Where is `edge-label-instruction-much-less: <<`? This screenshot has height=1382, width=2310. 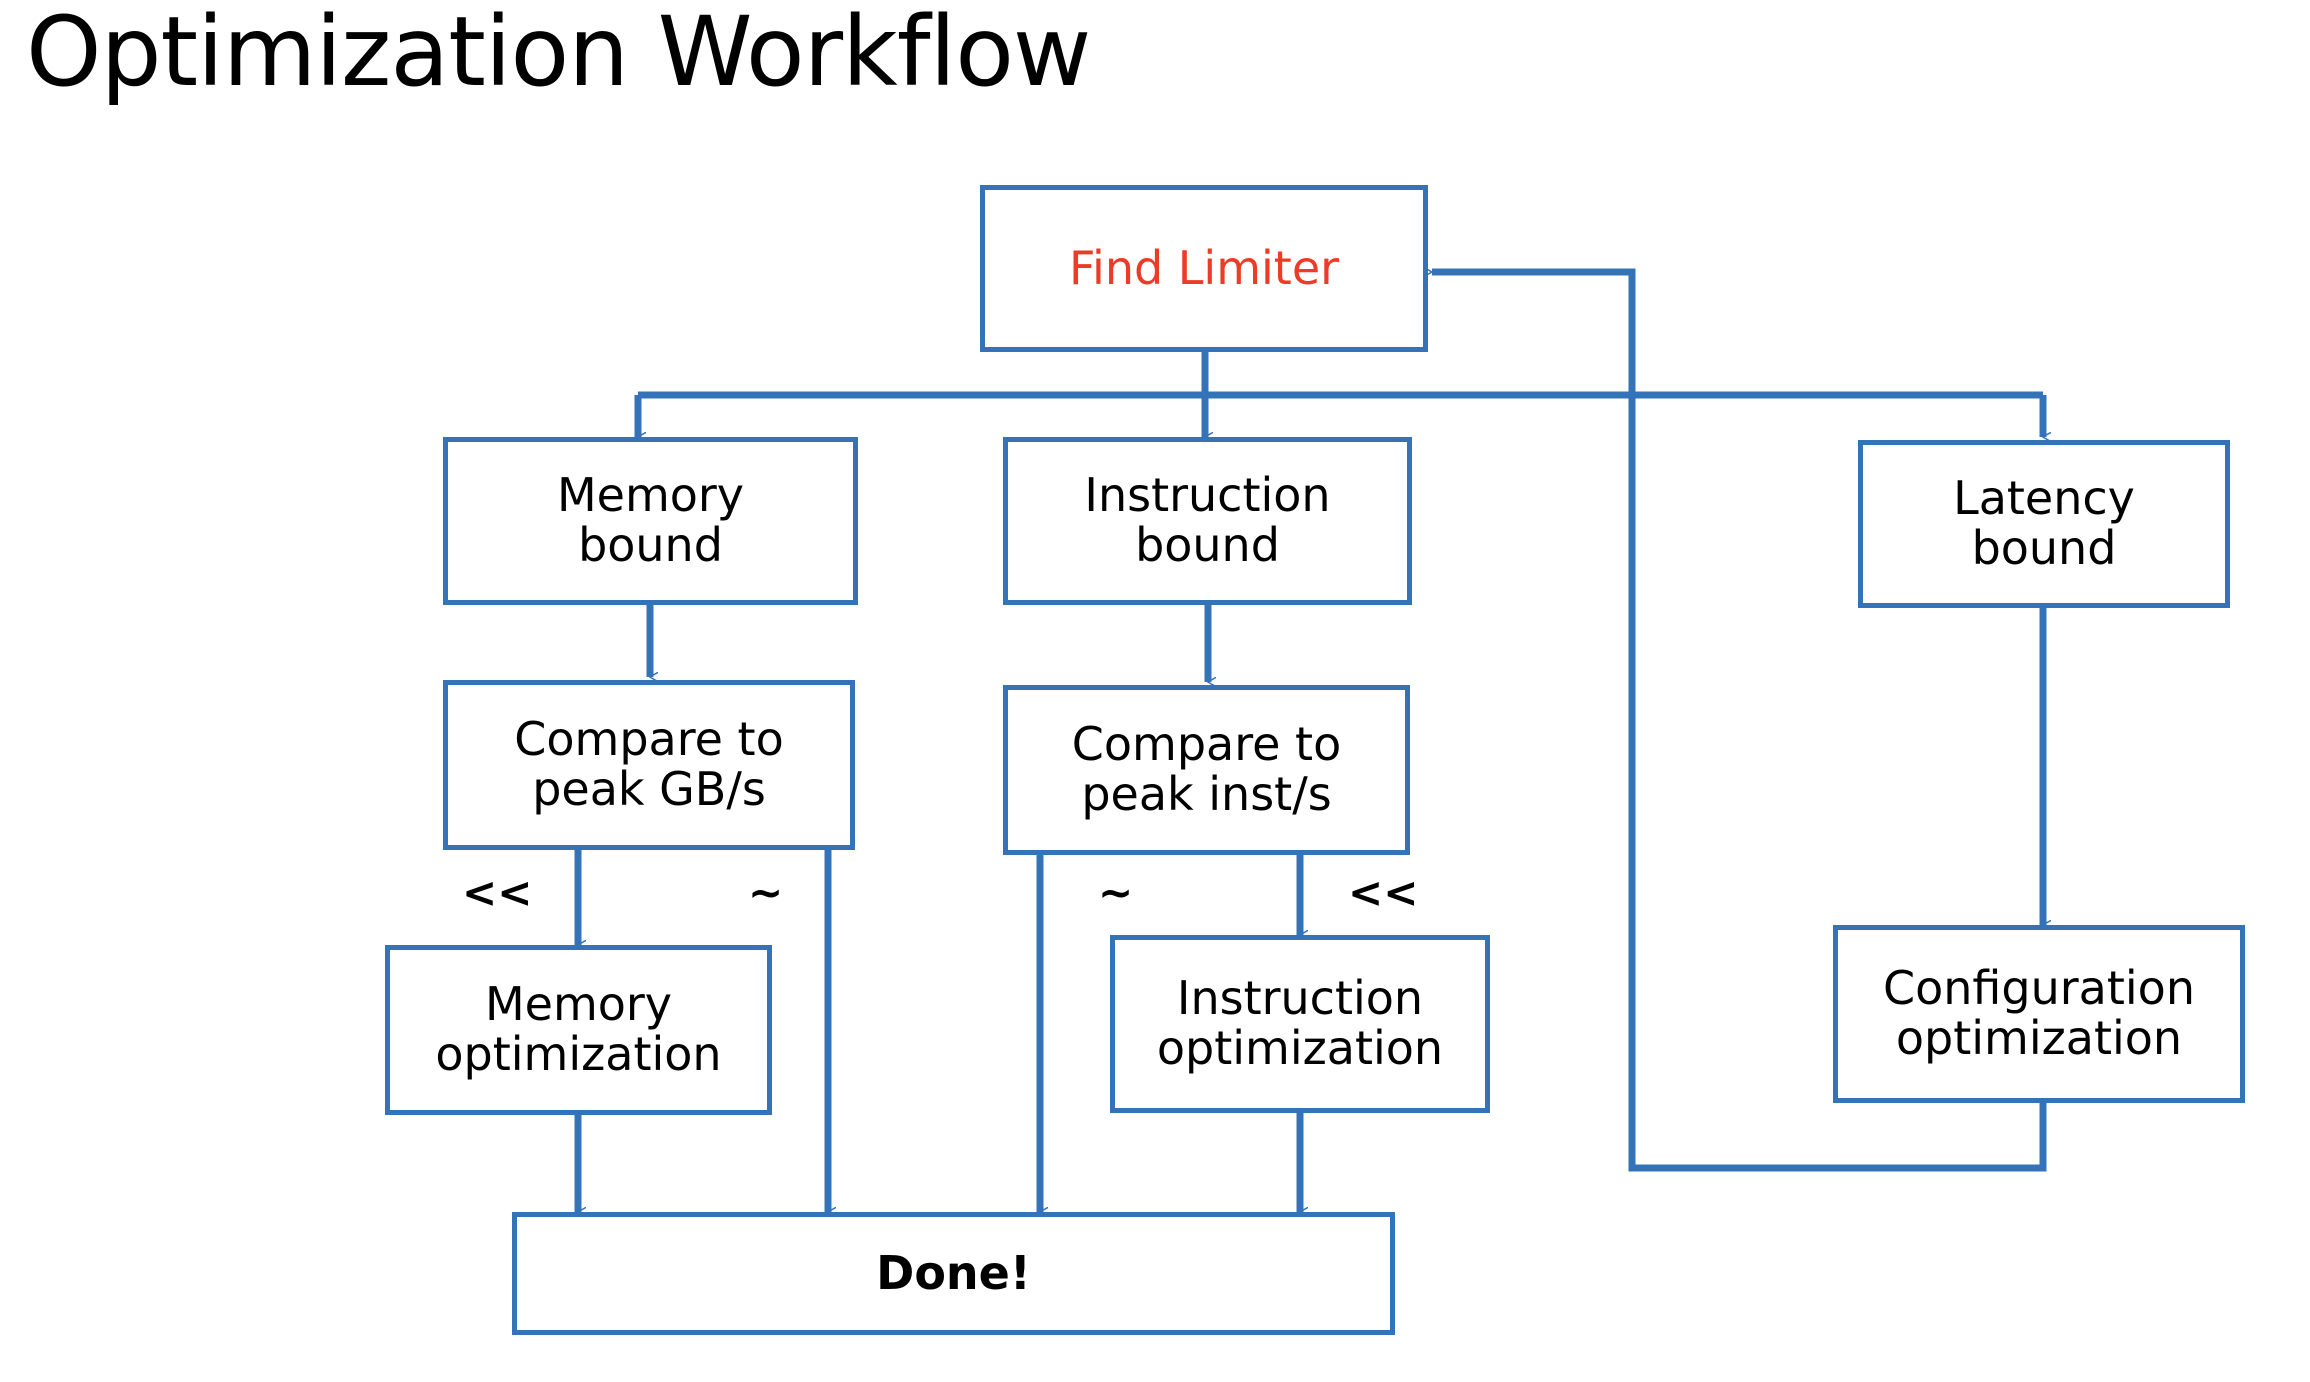
edge-label-instruction-much-less: << is located at coordinates (1383, 892).